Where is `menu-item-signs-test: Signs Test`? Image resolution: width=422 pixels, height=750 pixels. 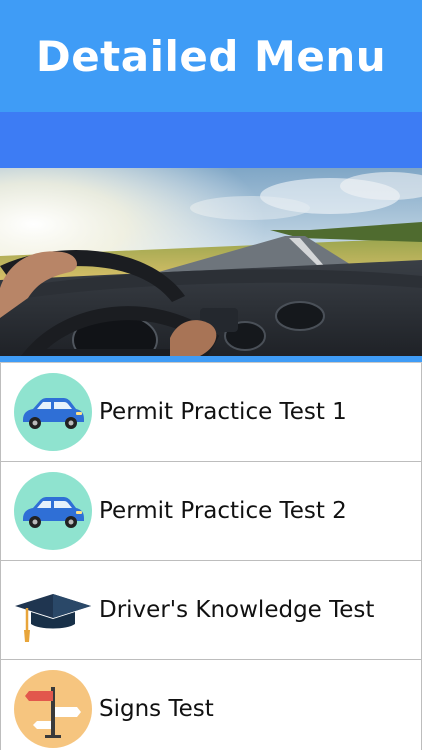
menu-item-signs-test: Signs Test is located at coordinates (211, 705).